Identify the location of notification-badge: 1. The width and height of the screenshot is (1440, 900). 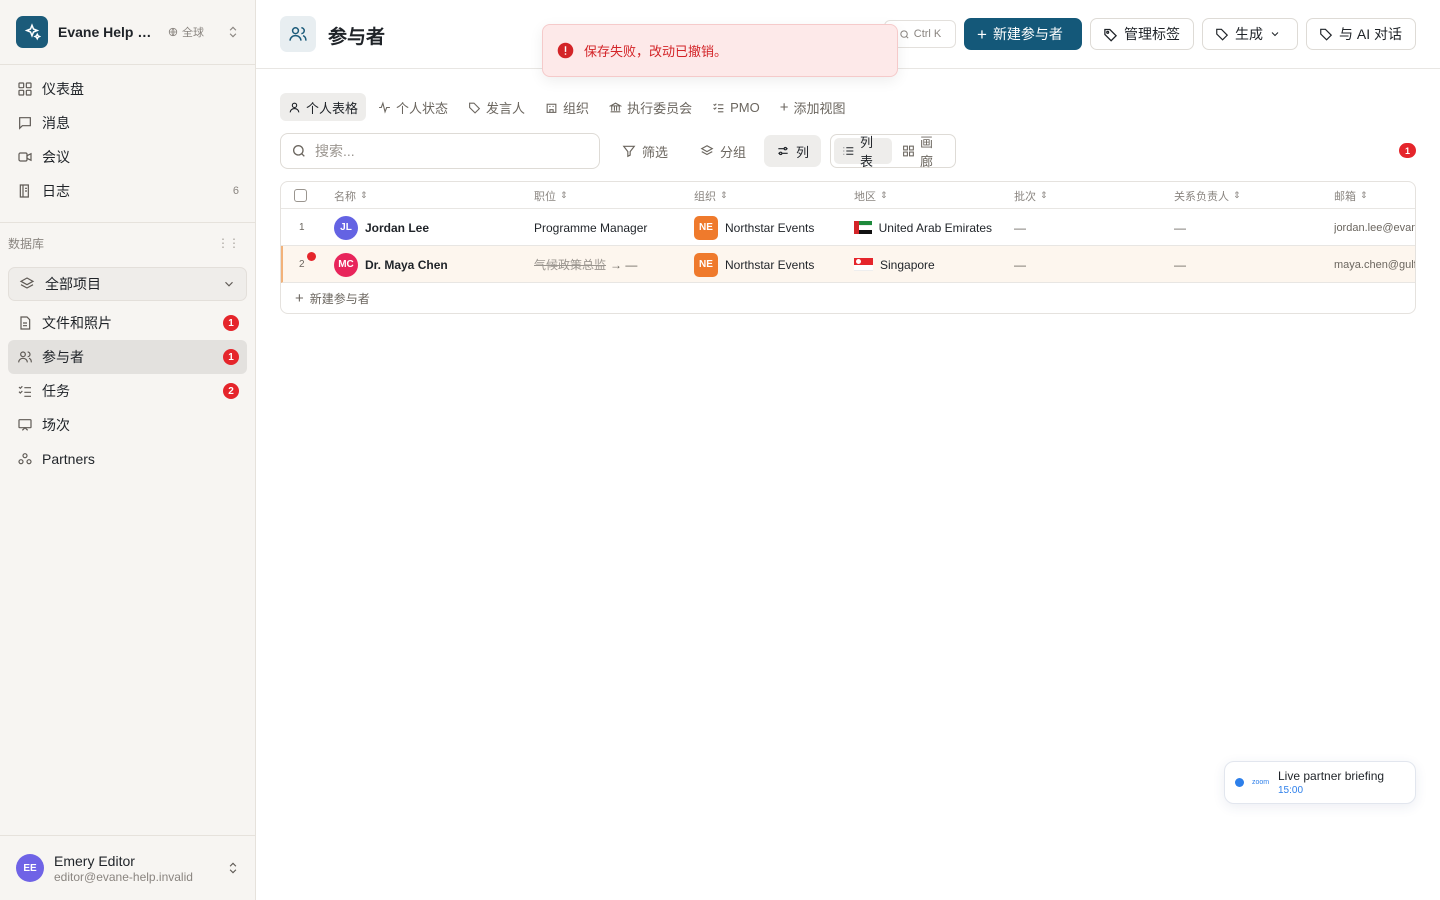
(231, 323).